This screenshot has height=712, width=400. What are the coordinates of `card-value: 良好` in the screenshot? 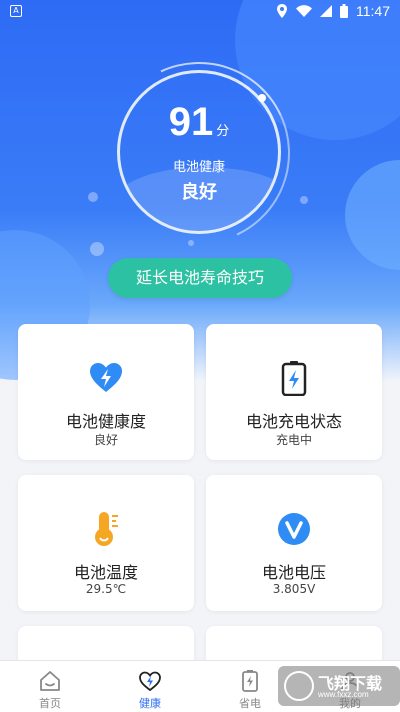 It's located at (105, 440).